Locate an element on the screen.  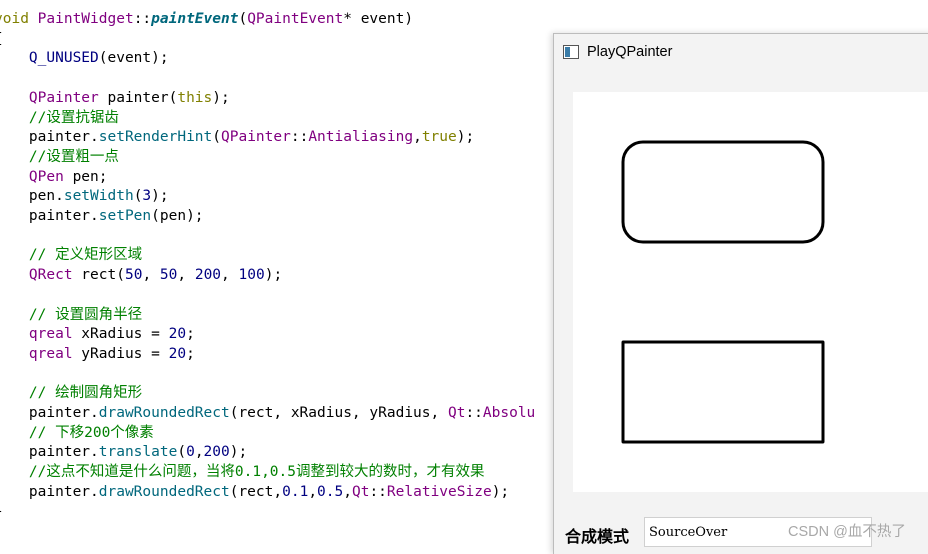
code-token: (pen); is located at coordinates (177, 216).